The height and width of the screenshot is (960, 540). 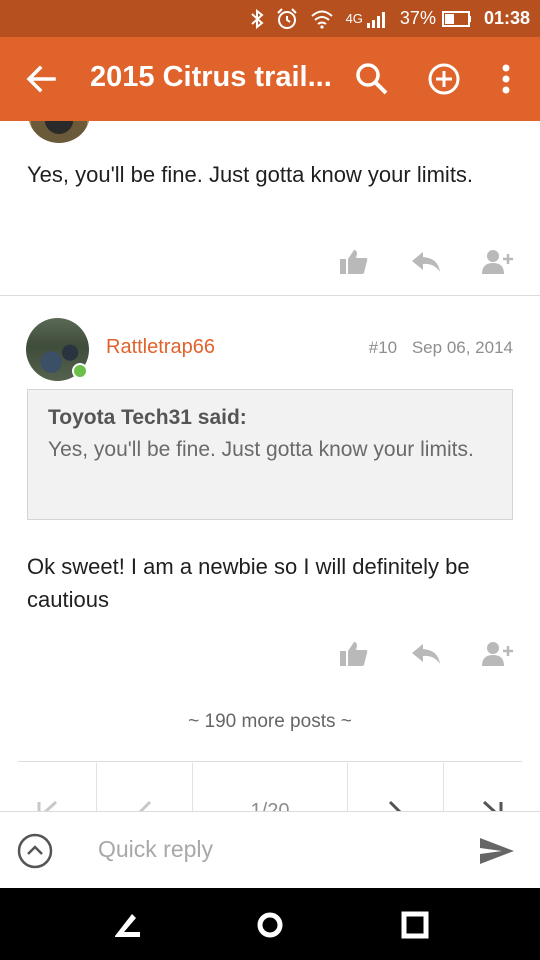 I want to click on more-vert-icon, so click(x=506, y=79).